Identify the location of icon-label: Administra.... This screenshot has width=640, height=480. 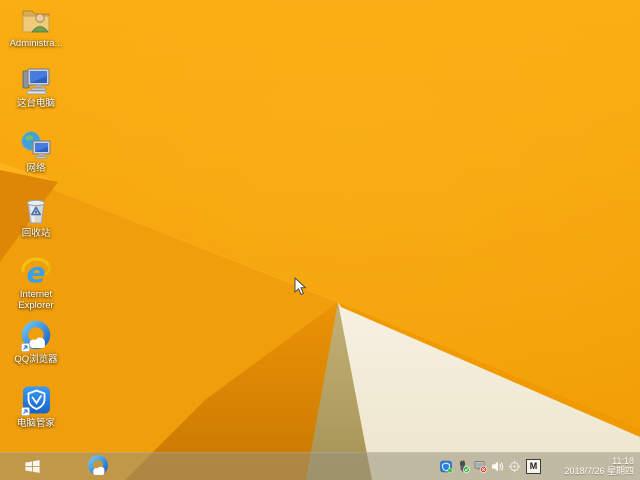
(36, 43).